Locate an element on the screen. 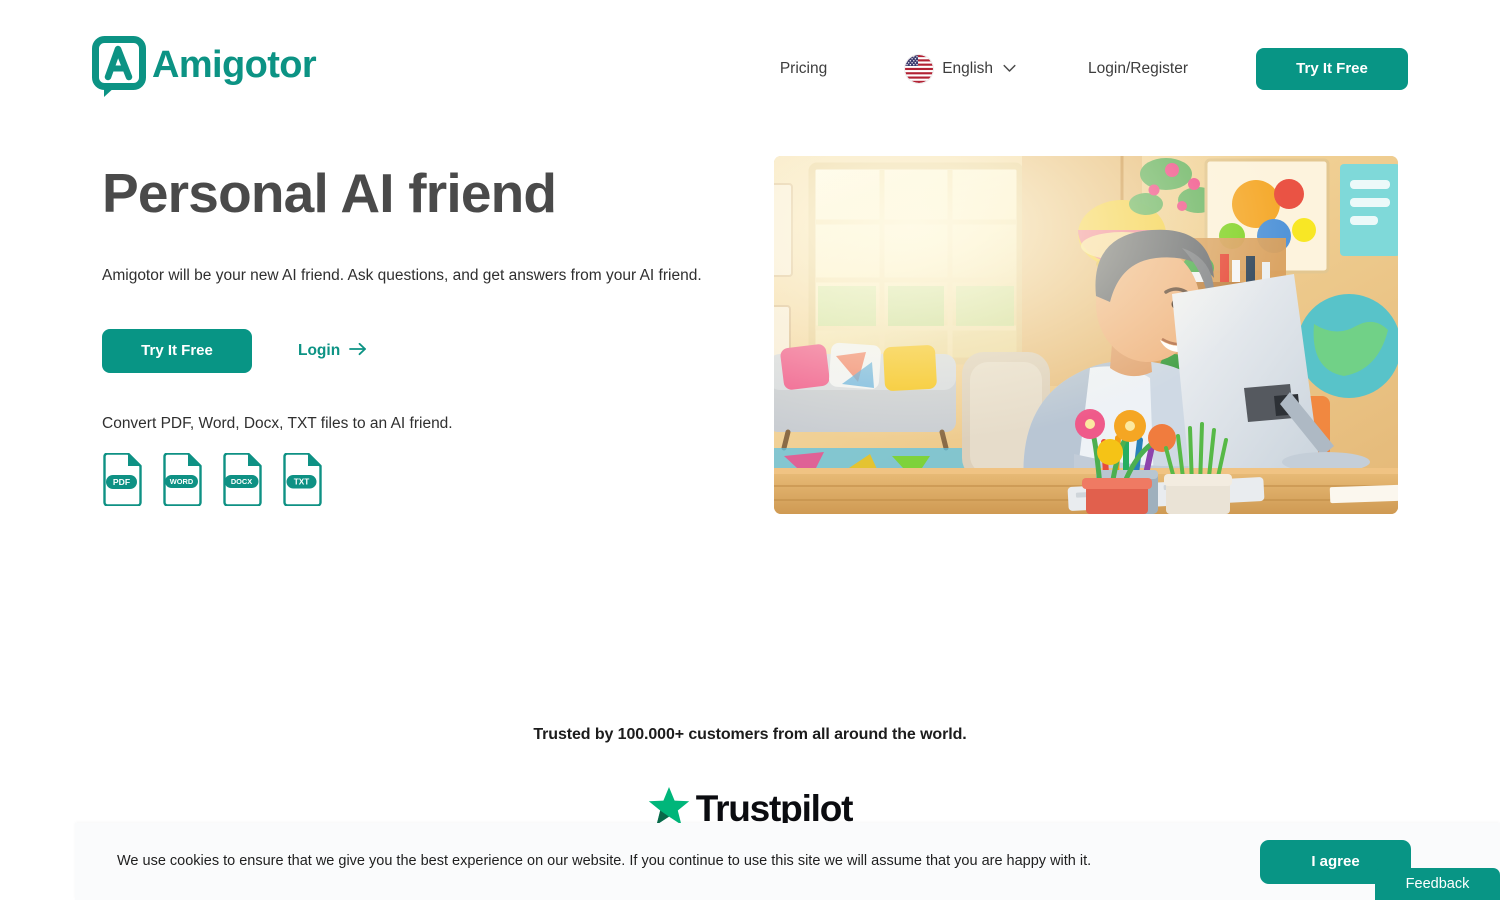 The width and height of the screenshot is (1500, 900). feedback-tab-button: Feedback is located at coordinates (1437, 884).